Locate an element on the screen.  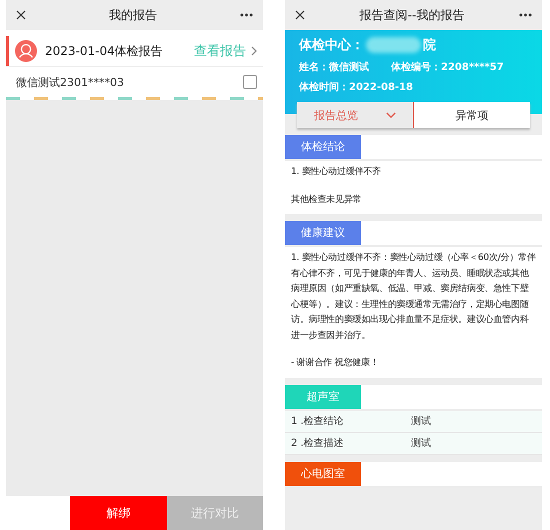
unbind-button: 解绑 is located at coordinates (118, 513).